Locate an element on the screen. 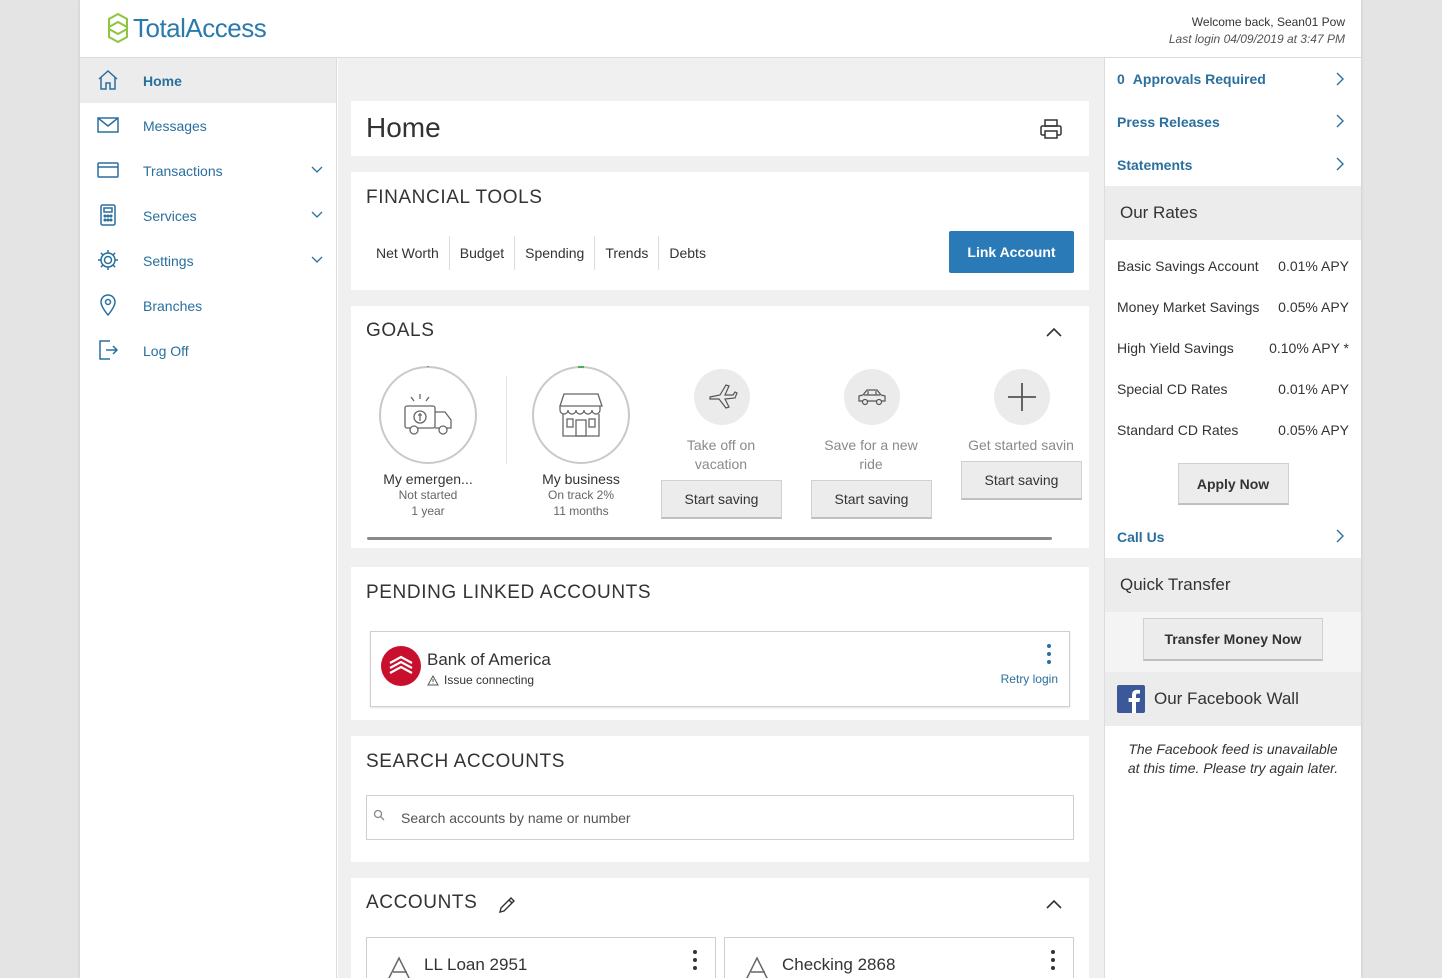  quick-transfer-body: Transfer Money Now is located at coordinates (1233, 642).